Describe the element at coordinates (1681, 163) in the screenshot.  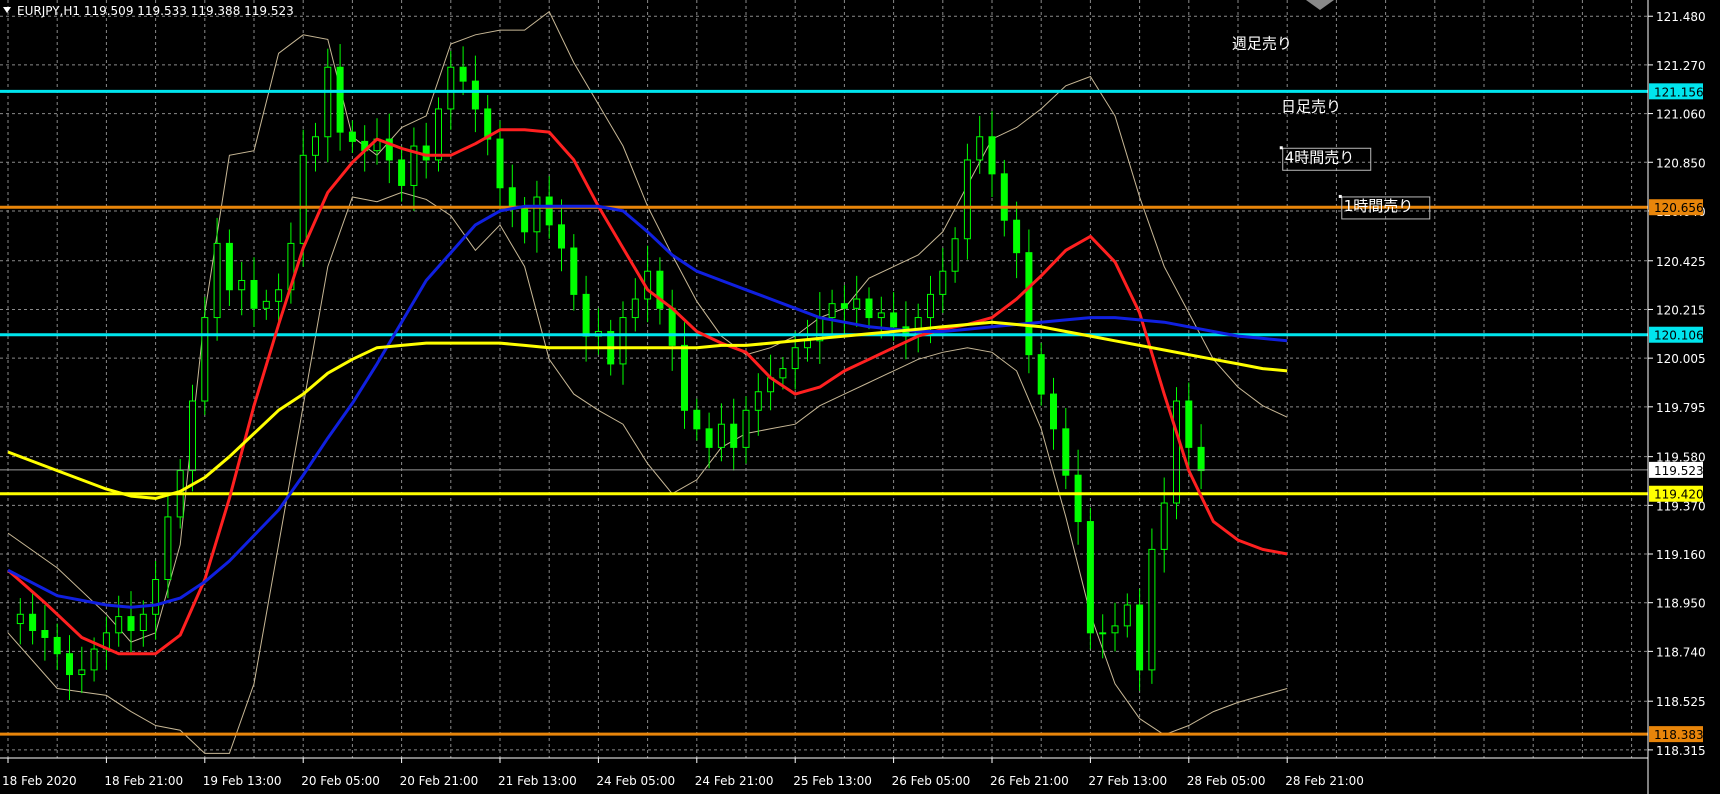
I see `y-tick-label: 120.850` at that location.